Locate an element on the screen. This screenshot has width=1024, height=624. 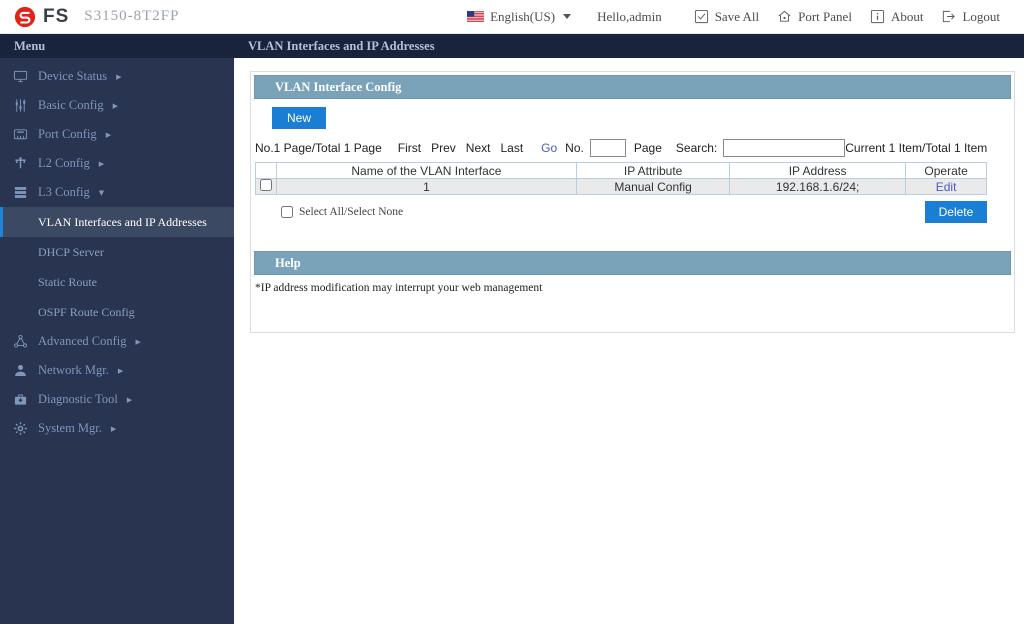
no-label: No. is located at coordinates (574, 148).